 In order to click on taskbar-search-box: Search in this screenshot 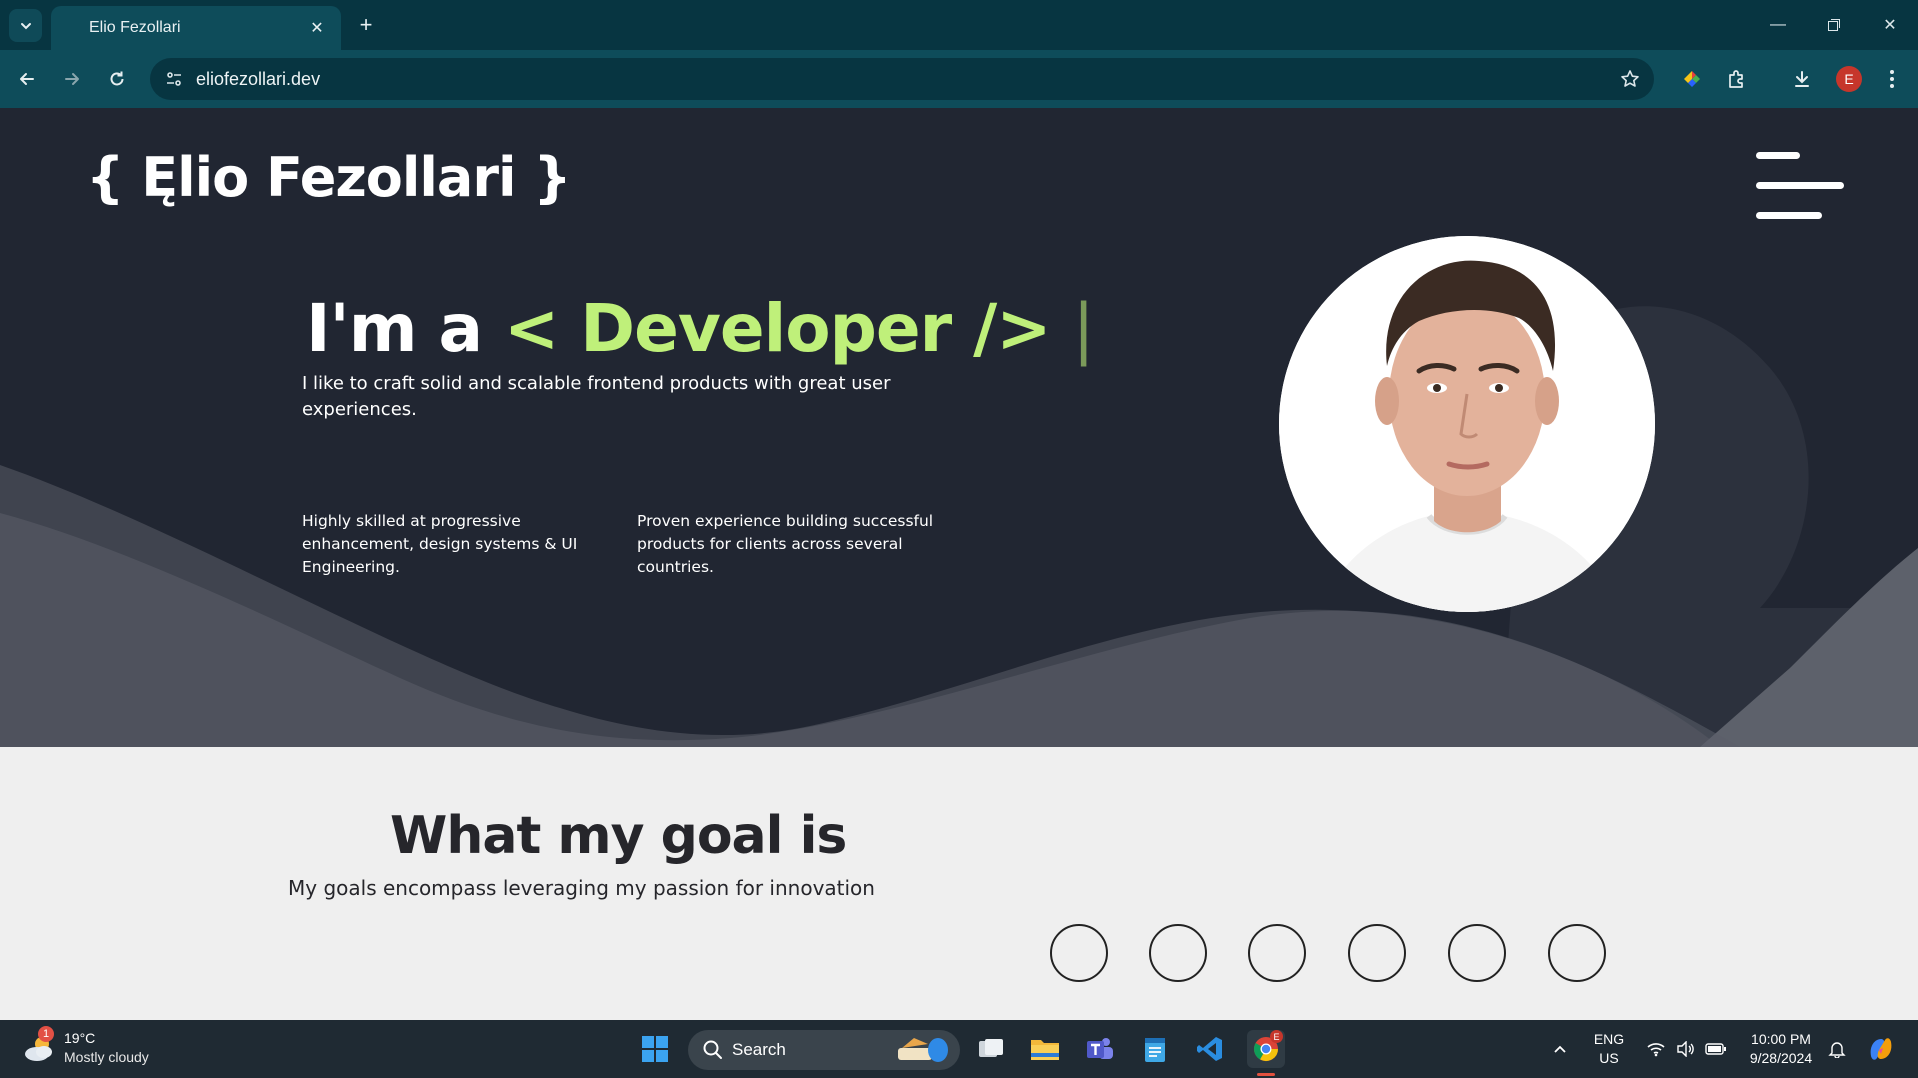, I will do `click(824, 1050)`.